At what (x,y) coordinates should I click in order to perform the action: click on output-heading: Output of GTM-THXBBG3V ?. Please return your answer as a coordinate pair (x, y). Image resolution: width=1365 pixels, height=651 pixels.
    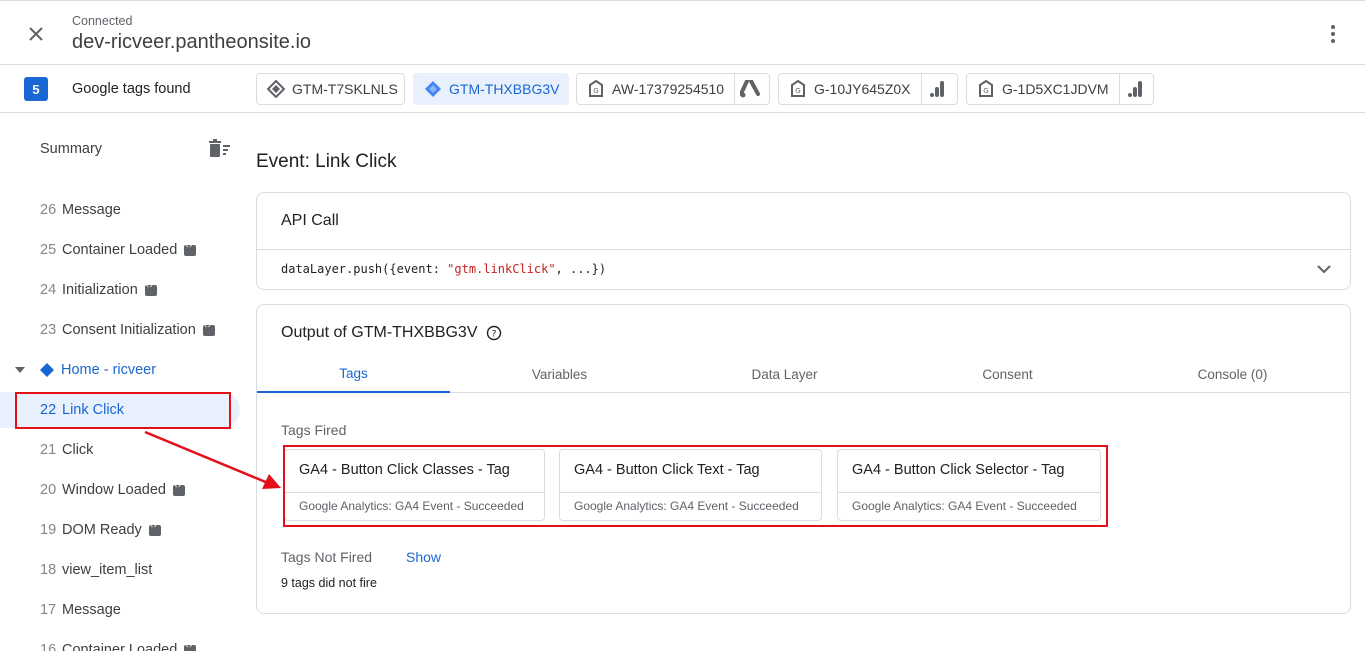
    Looking at the image, I should click on (391, 333).